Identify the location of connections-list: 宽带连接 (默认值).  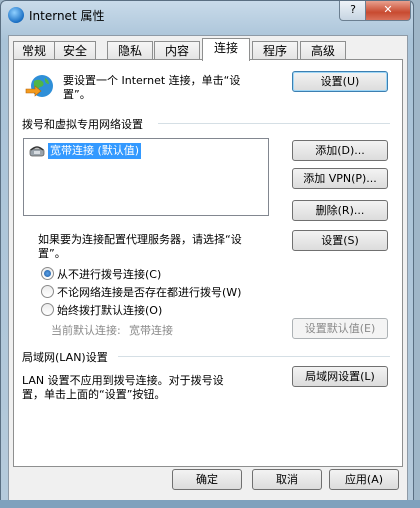
(146, 177).